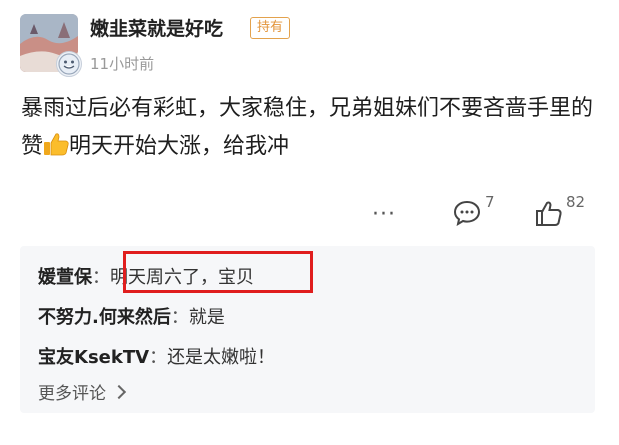 Image resolution: width=619 pixels, height=445 pixels. What do you see at coordinates (65, 277) in the screenshot?
I see `commenter-name: 媛萱保` at bounding box center [65, 277].